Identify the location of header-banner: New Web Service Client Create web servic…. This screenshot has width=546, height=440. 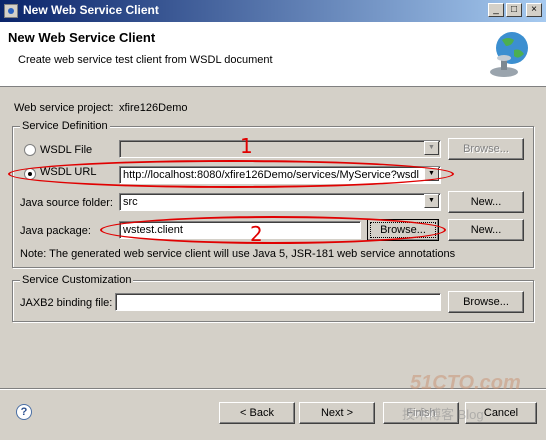
(273, 54).